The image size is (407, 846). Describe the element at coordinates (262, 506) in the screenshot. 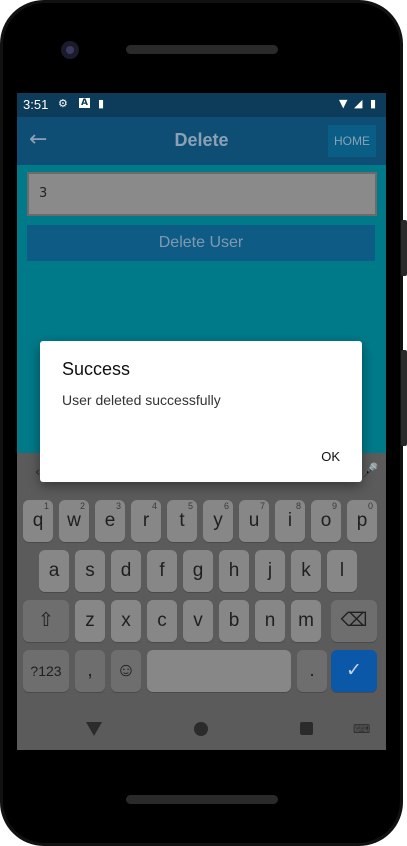

I see `key-hint: 7` at that location.